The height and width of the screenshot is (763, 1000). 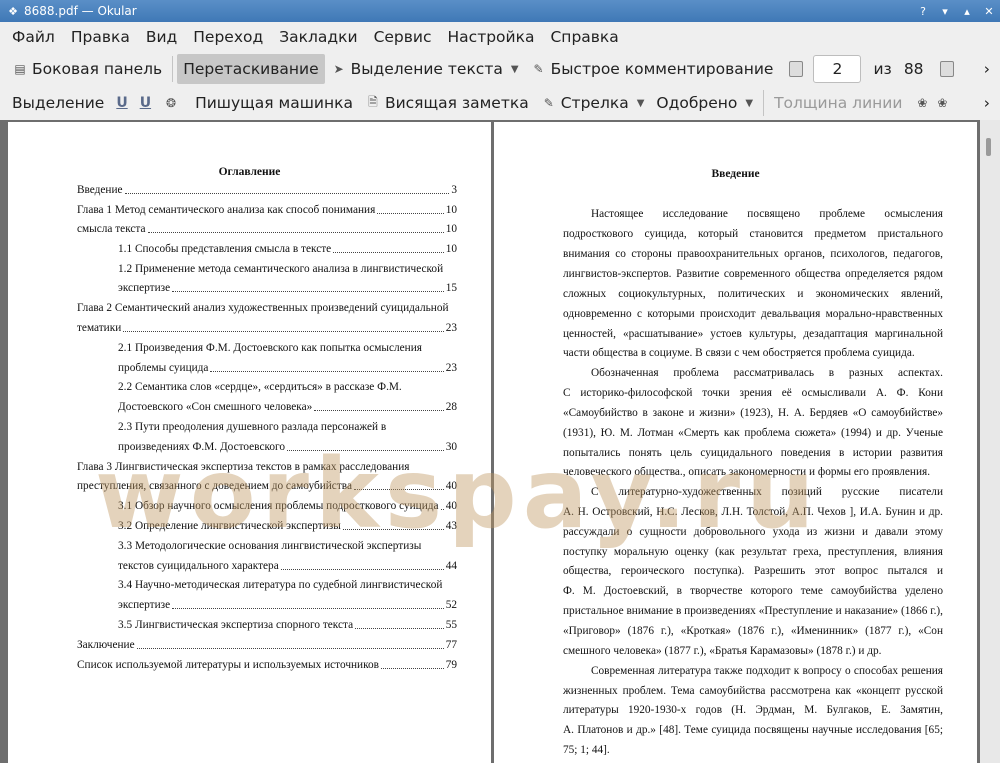 What do you see at coordinates (318, 37) in the screenshot?
I see `menu-bookmarks: Закладки` at bounding box center [318, 37].